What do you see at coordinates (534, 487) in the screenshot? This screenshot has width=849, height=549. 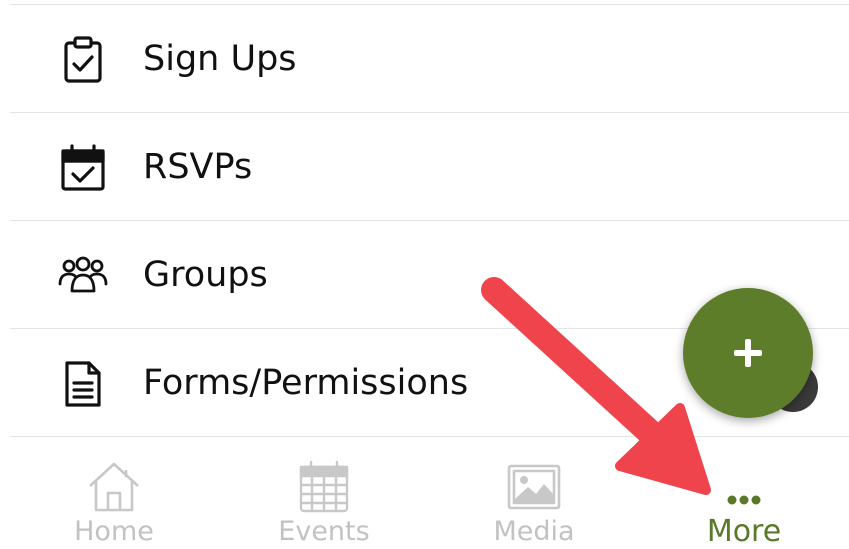 I see `image-icon` at bounding box center [534, 487].